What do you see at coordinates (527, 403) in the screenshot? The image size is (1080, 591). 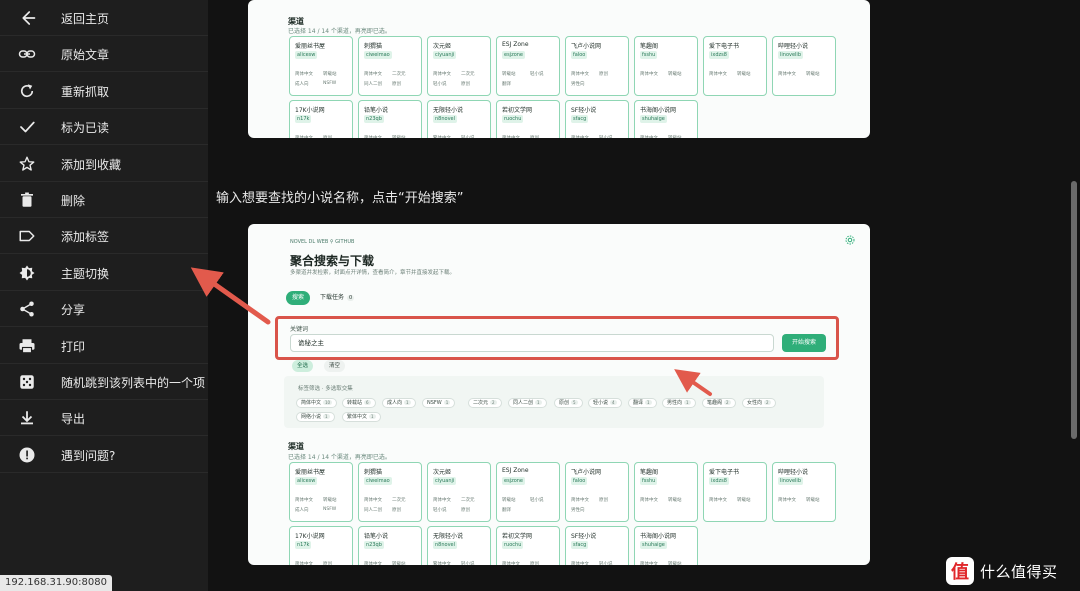 I see `tag-filter-chip: 同人二创 1` at bounding box center [527, 403].